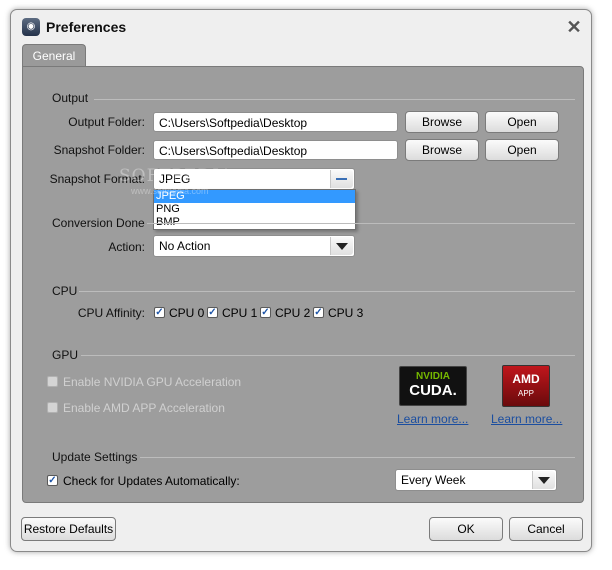  What do you see at coordinates (70, 98) in the screenshot?
I see `section-output-label: Output` at bounding box center [70, 98].